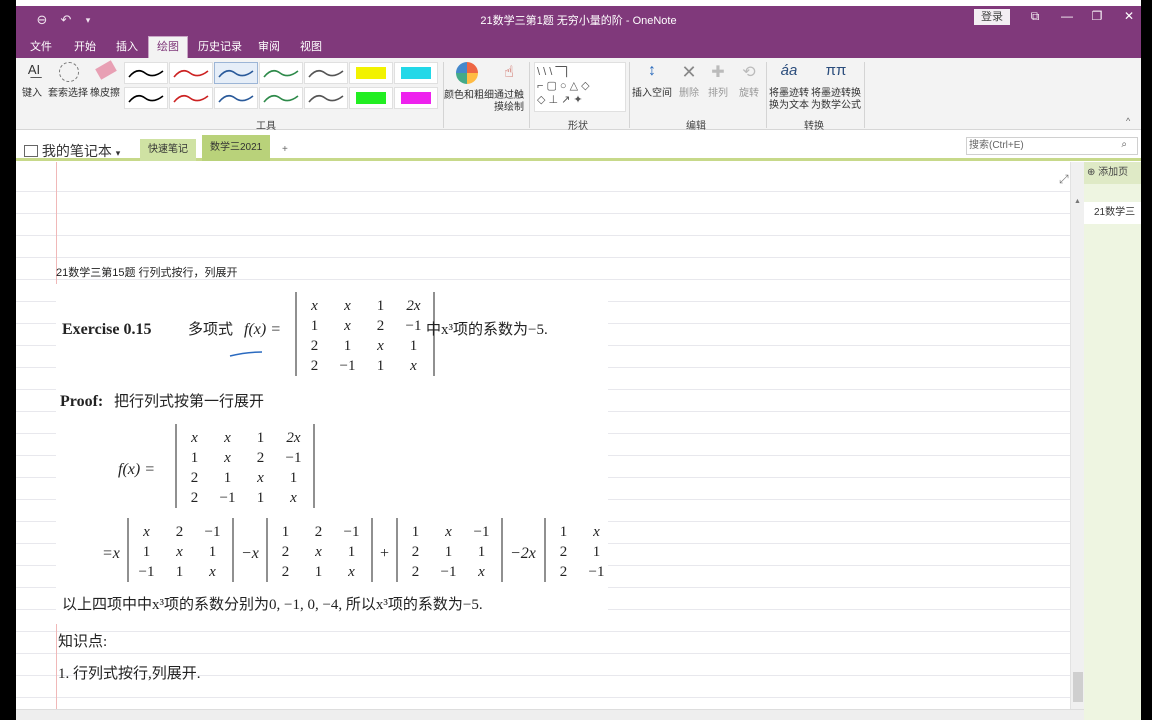 The width and height of the screenshot is (1152, 720). Describe the element at coordinates (1077, 436) in the screenshot. I see `vertical-scrollbar: ▲` at that location.